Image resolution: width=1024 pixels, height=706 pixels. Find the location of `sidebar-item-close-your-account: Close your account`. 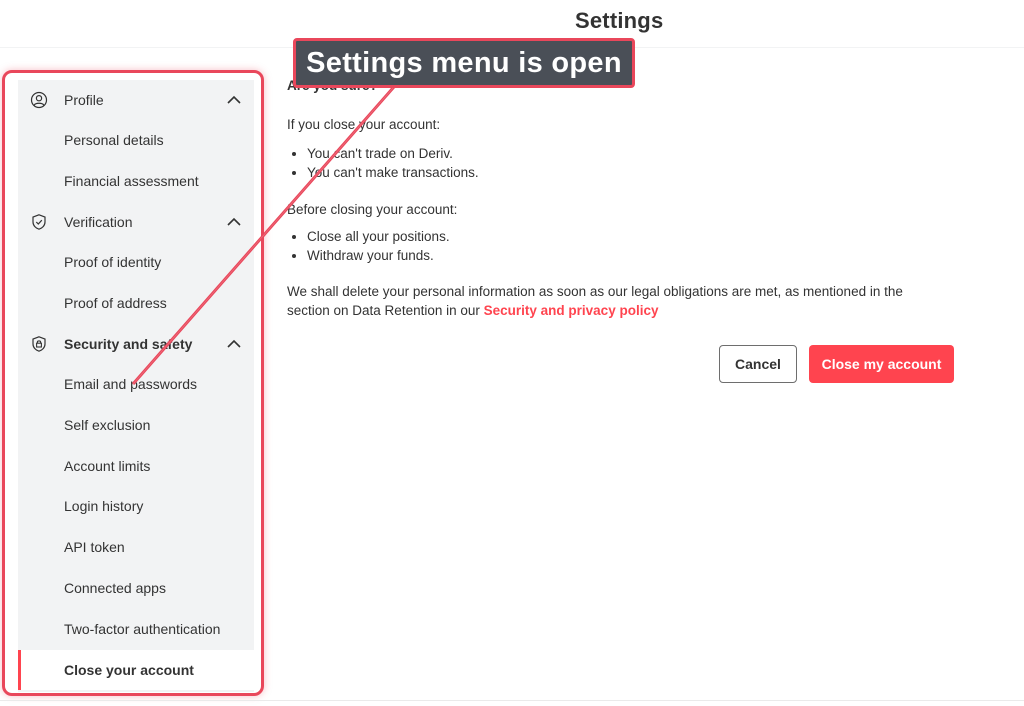

sidebar-item-close-your-account: Close your account is located at coordinates (129, 670).